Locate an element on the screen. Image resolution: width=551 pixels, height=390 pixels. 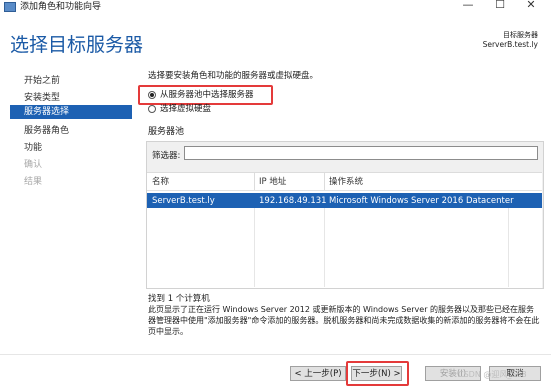
nav-item-server-selection: 服务器选择 is located at coordinates (71, 112).